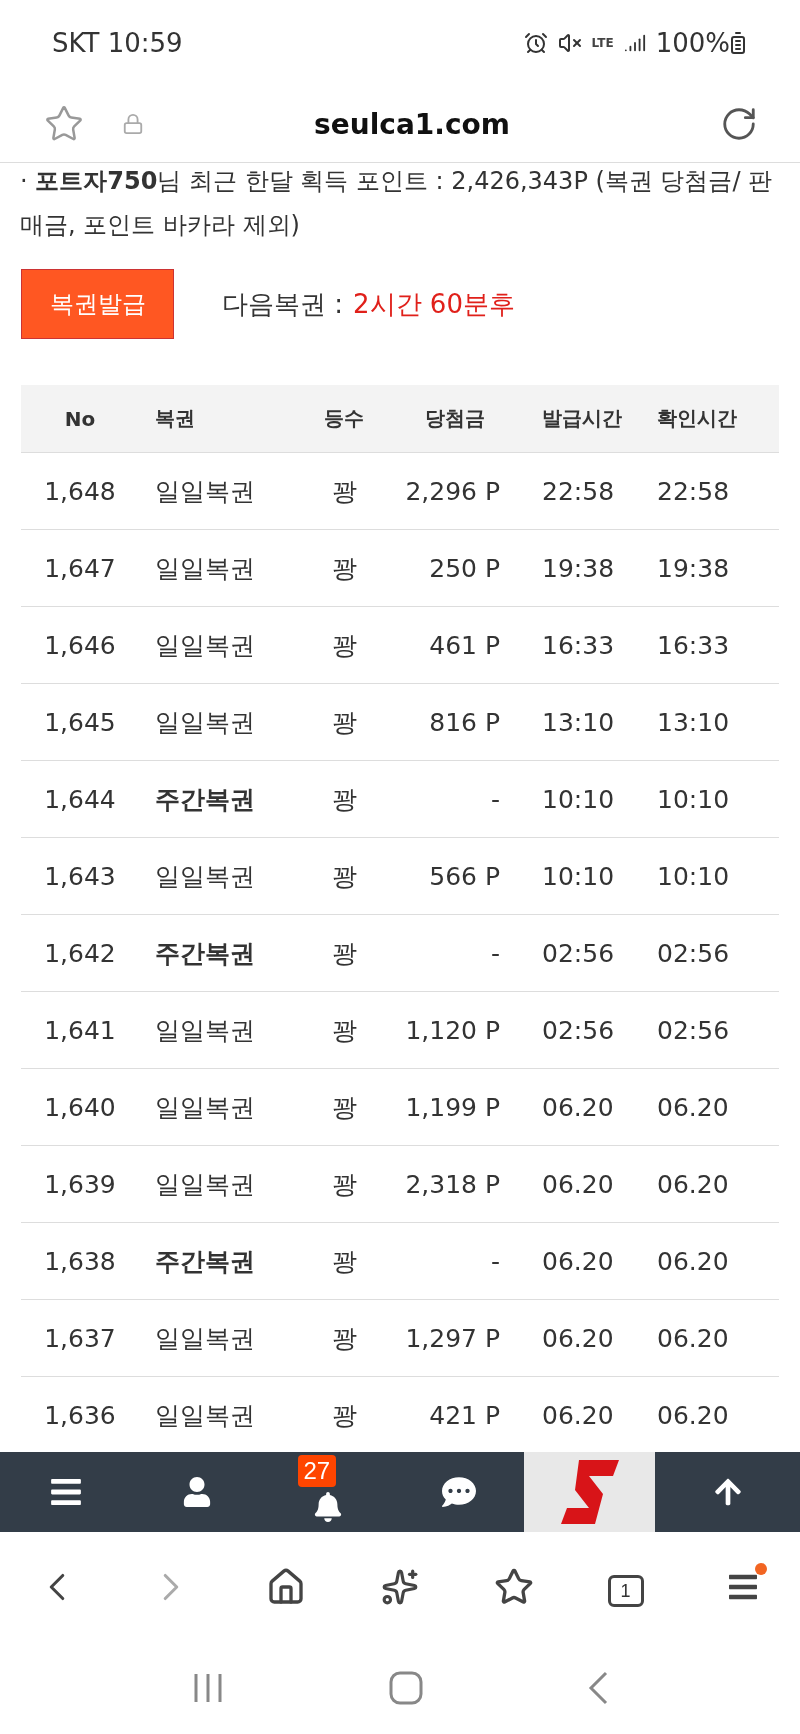  Describe the element at coordinates (80, 1415) in the screenshot. I see `table-cell: 1,636` at that location.